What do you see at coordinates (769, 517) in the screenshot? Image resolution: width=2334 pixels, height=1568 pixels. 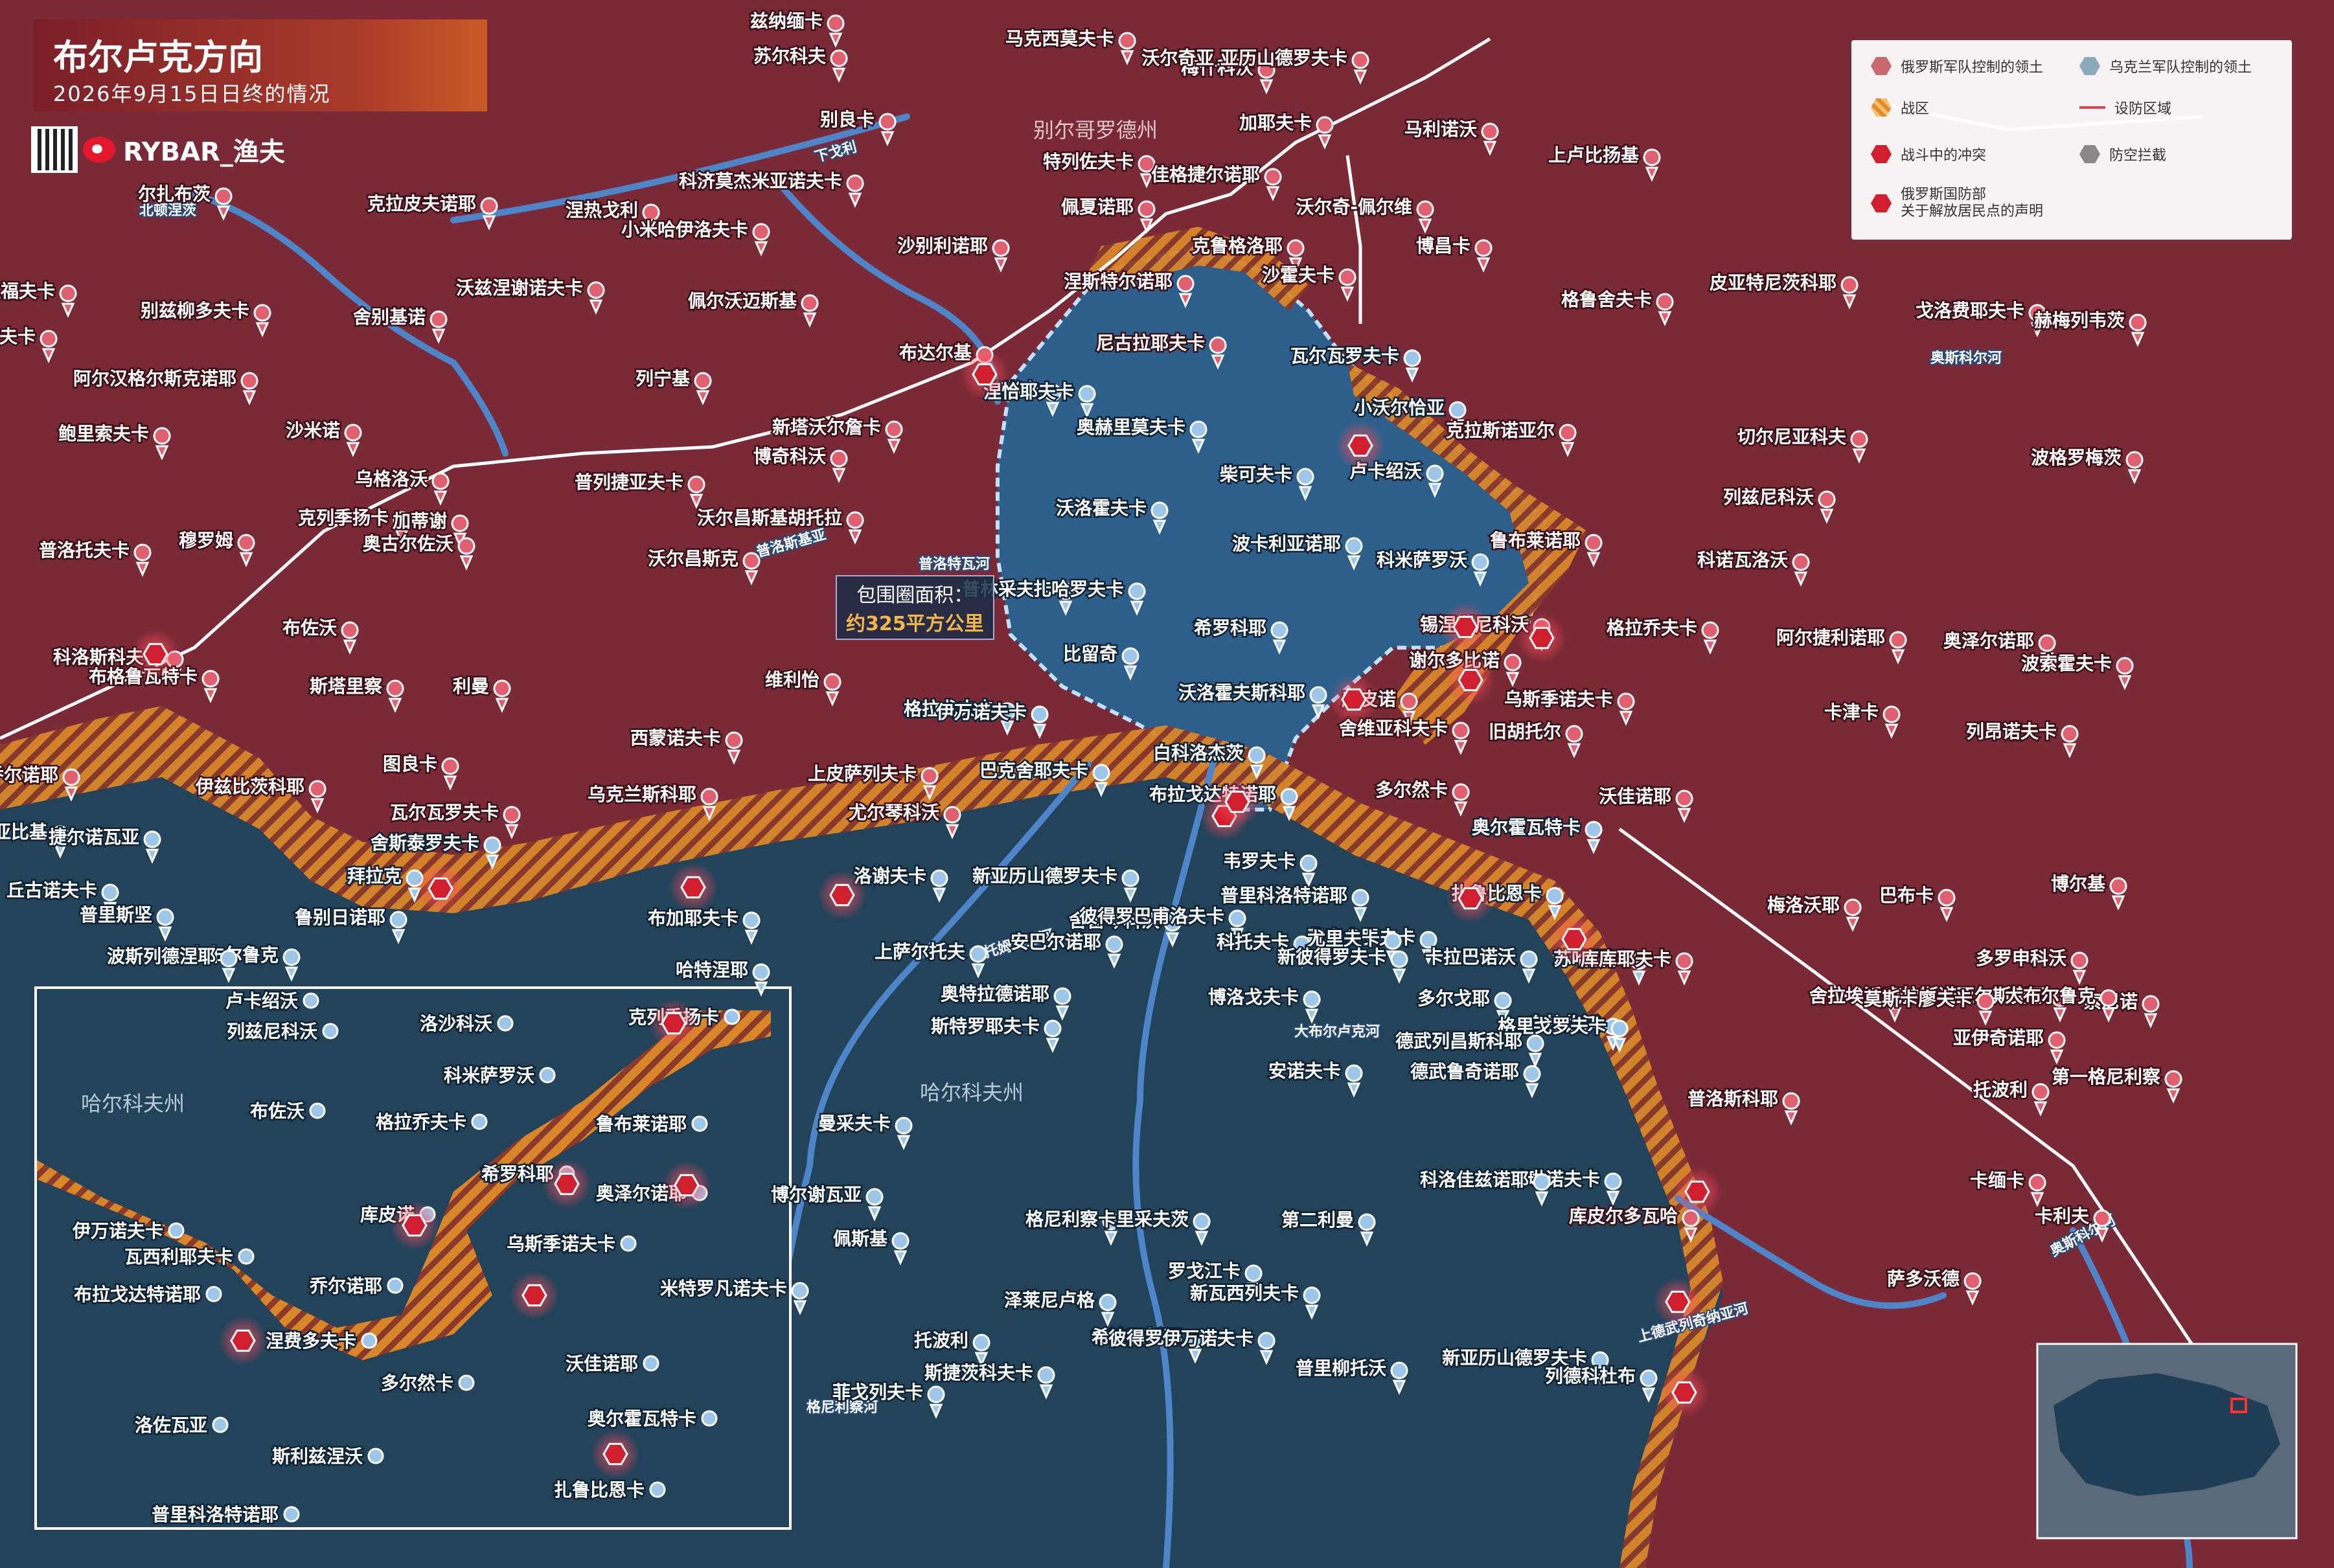 I see `place-label: 沃尔昌斯基胡托拉` at bounding box center [769, 517].